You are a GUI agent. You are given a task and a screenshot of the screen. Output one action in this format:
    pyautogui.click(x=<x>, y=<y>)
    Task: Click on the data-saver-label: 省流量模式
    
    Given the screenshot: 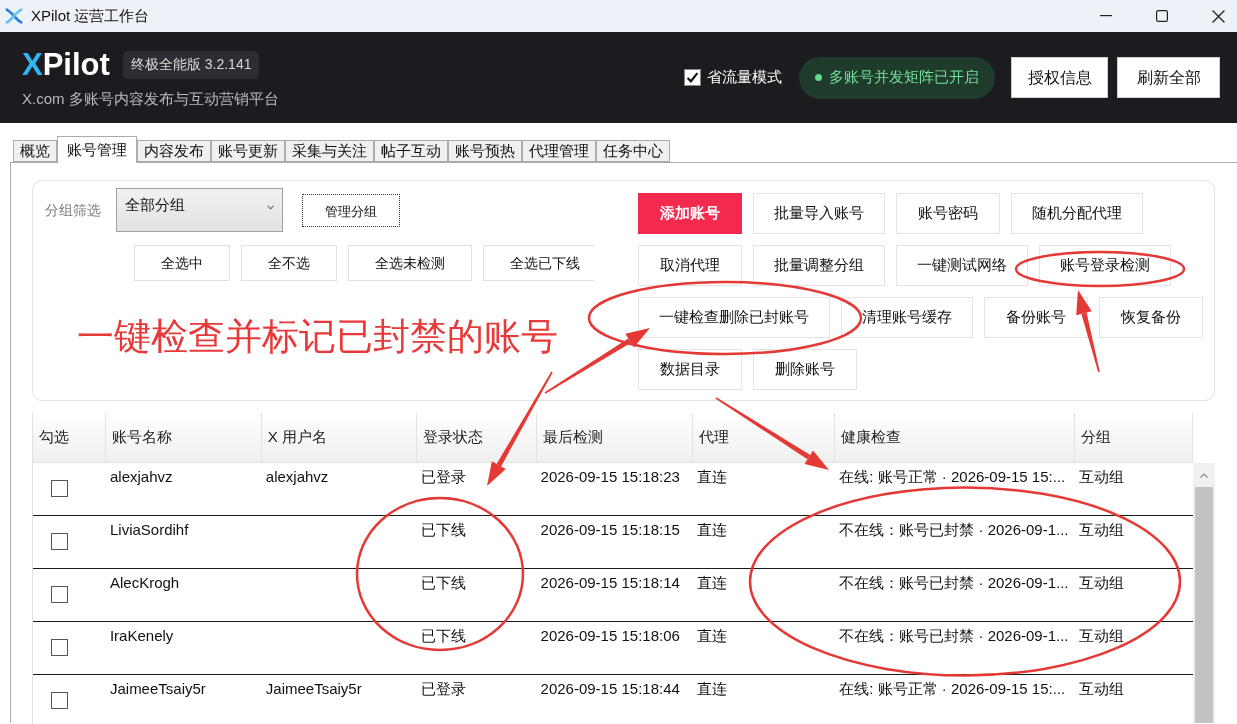 What is the action you would take?
    pyautogui.click(x=744, y=77)
    